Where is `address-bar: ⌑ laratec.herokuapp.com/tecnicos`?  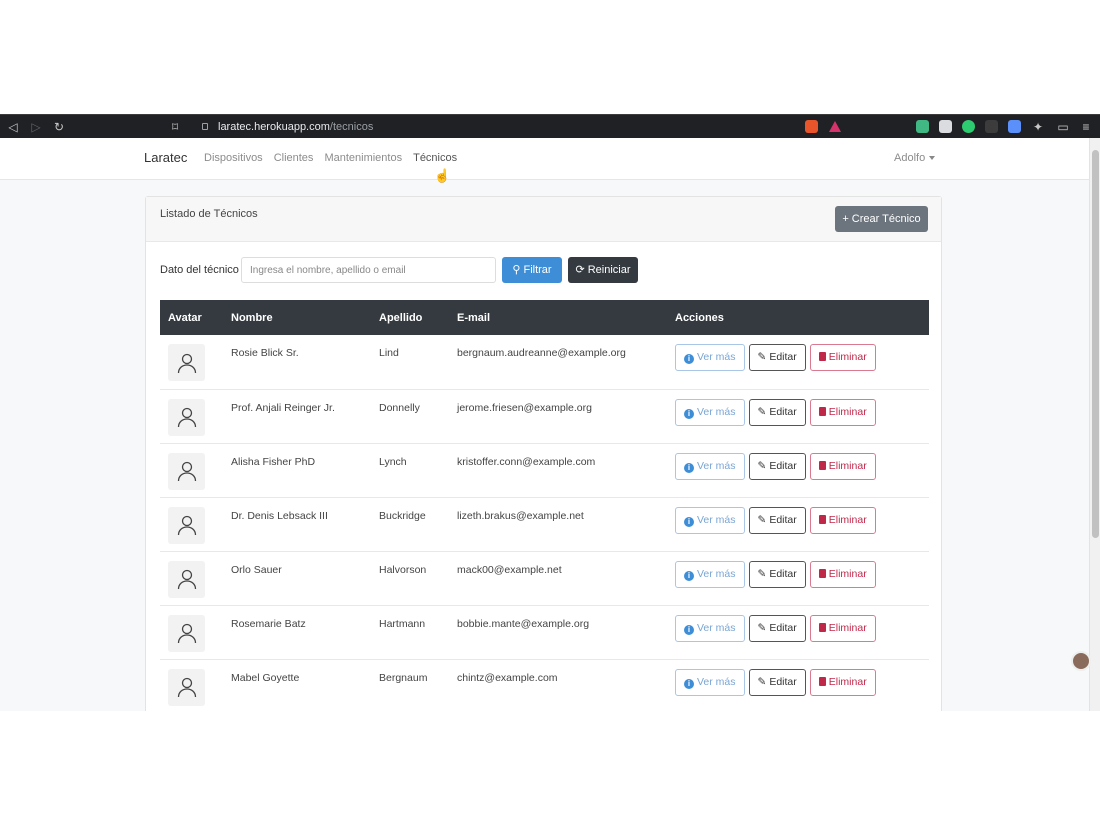 address-bar: ⌑ laratec.herokuapp.com/tecnicos is located at coordinates (481, 127).